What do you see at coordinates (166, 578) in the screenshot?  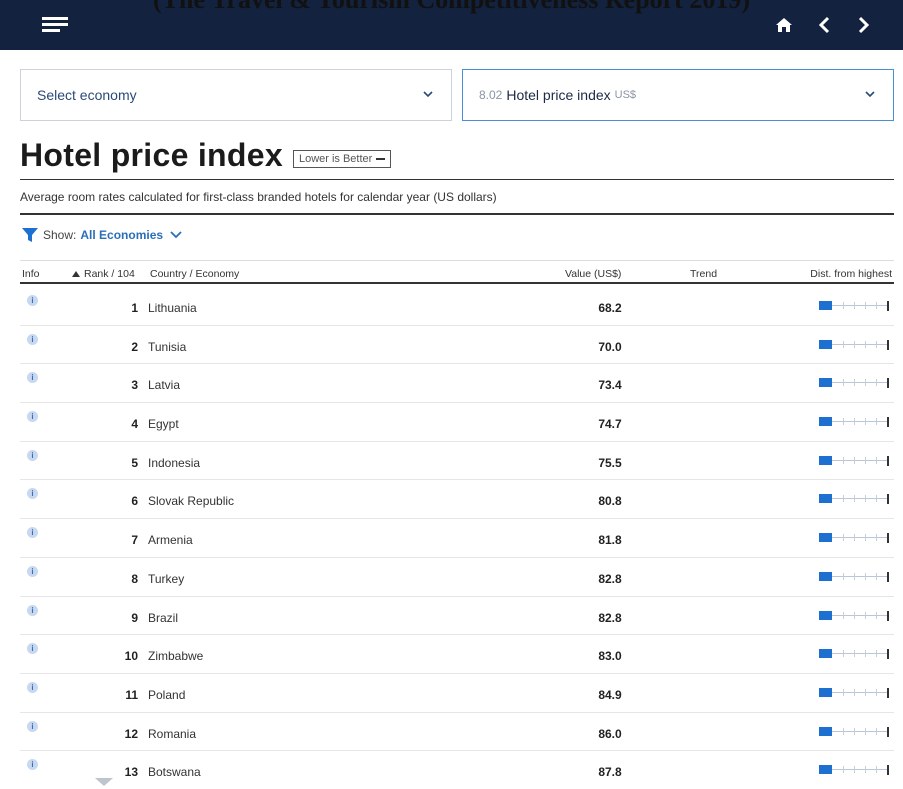 I see `country-cell: Turkey` at bounding box center [166, 578].